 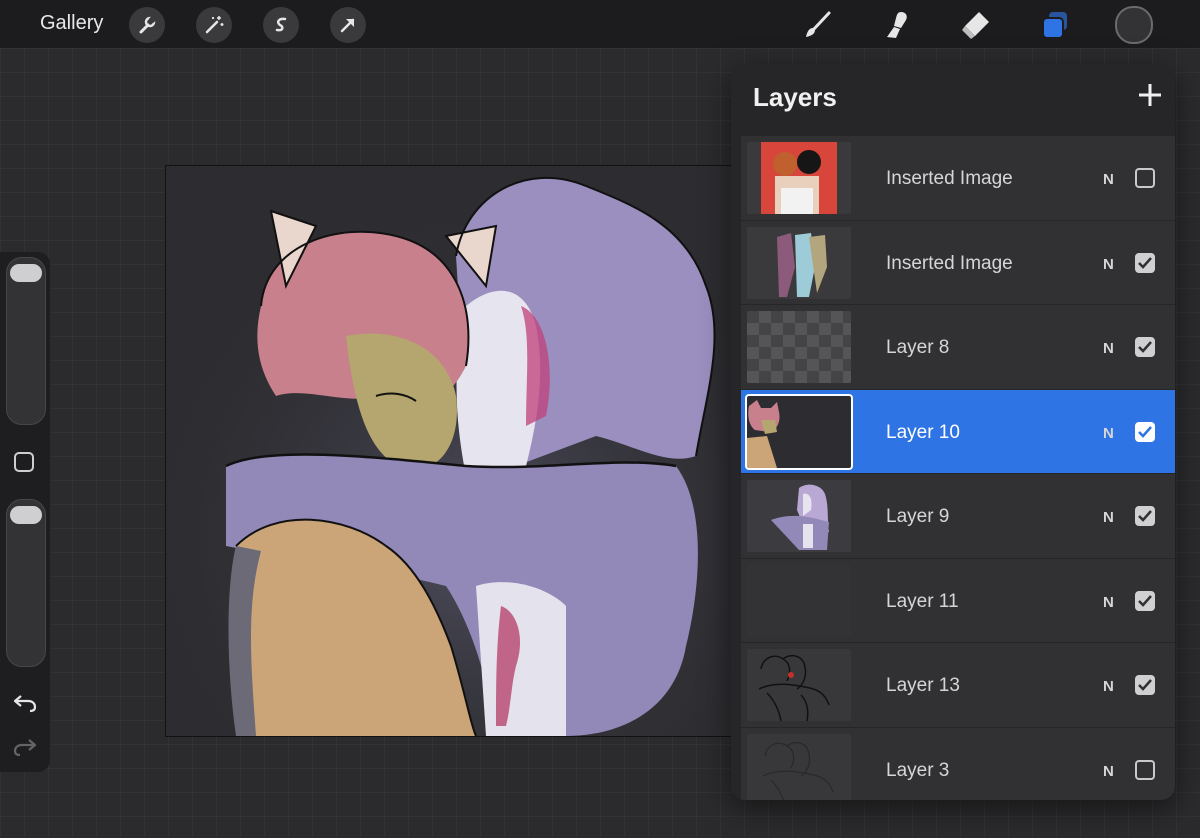 I want to click on opacity-slider-thumb, so click(x=26, y=515).